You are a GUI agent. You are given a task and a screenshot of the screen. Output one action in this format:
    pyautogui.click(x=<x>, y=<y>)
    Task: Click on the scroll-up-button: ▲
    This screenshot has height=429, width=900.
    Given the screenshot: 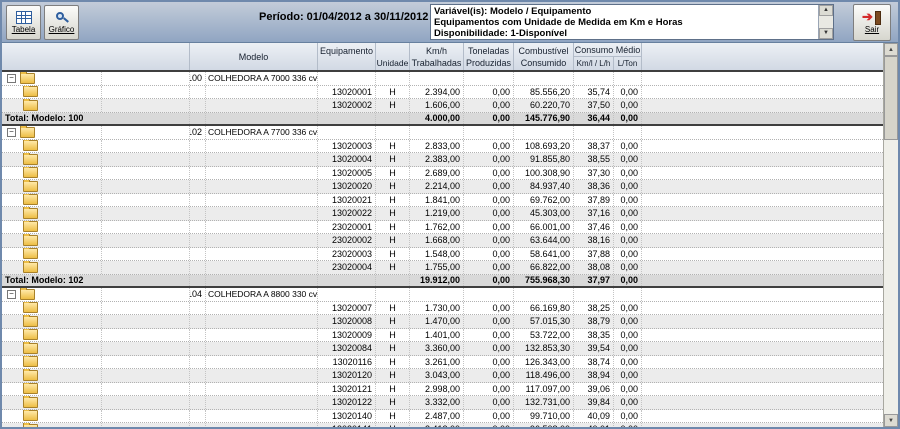 What is the action you would take?
    pyautogui.click(x=891, y=49)
    